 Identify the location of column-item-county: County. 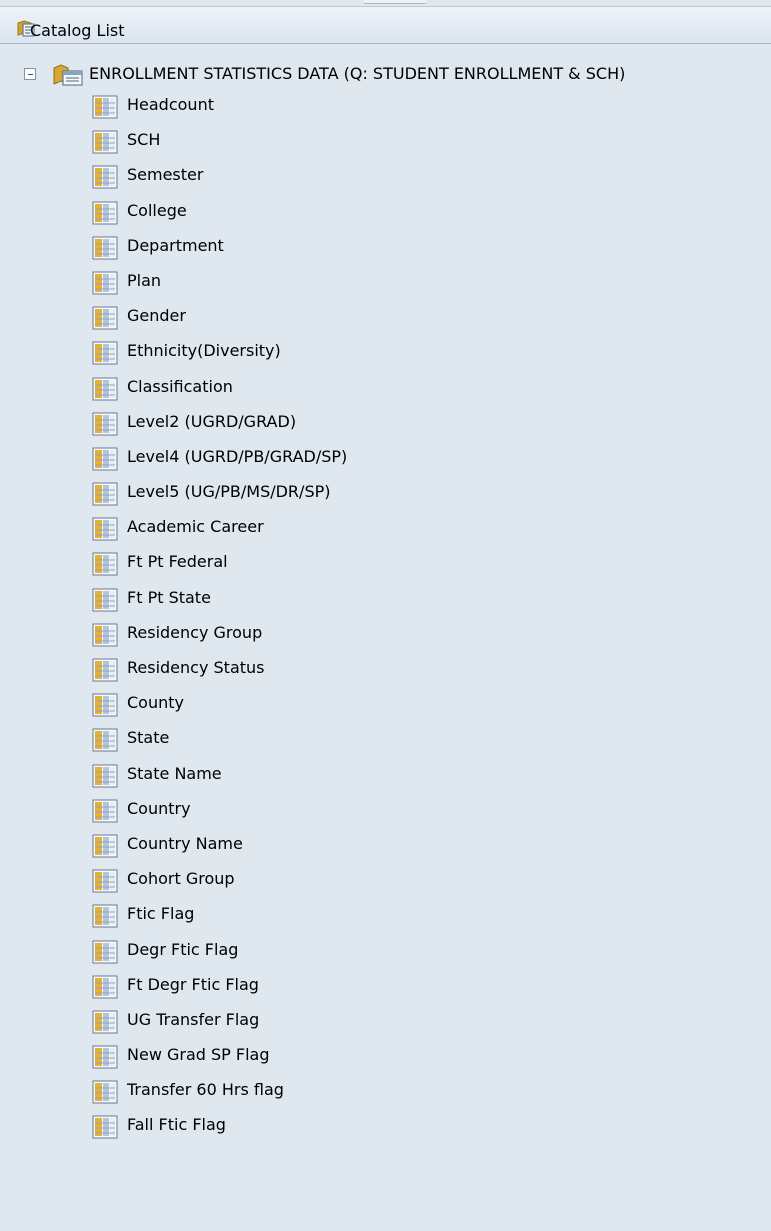
(385, 703).